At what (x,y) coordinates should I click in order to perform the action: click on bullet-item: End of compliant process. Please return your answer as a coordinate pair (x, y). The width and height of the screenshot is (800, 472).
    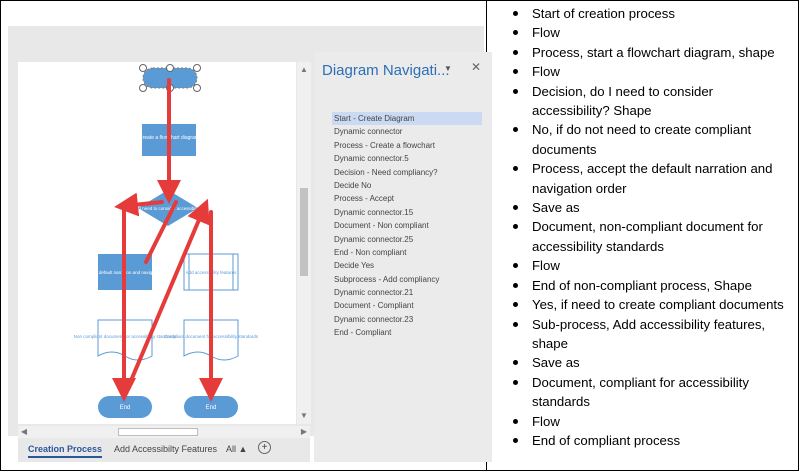
    Looking at the image, I should click on (642, 440).